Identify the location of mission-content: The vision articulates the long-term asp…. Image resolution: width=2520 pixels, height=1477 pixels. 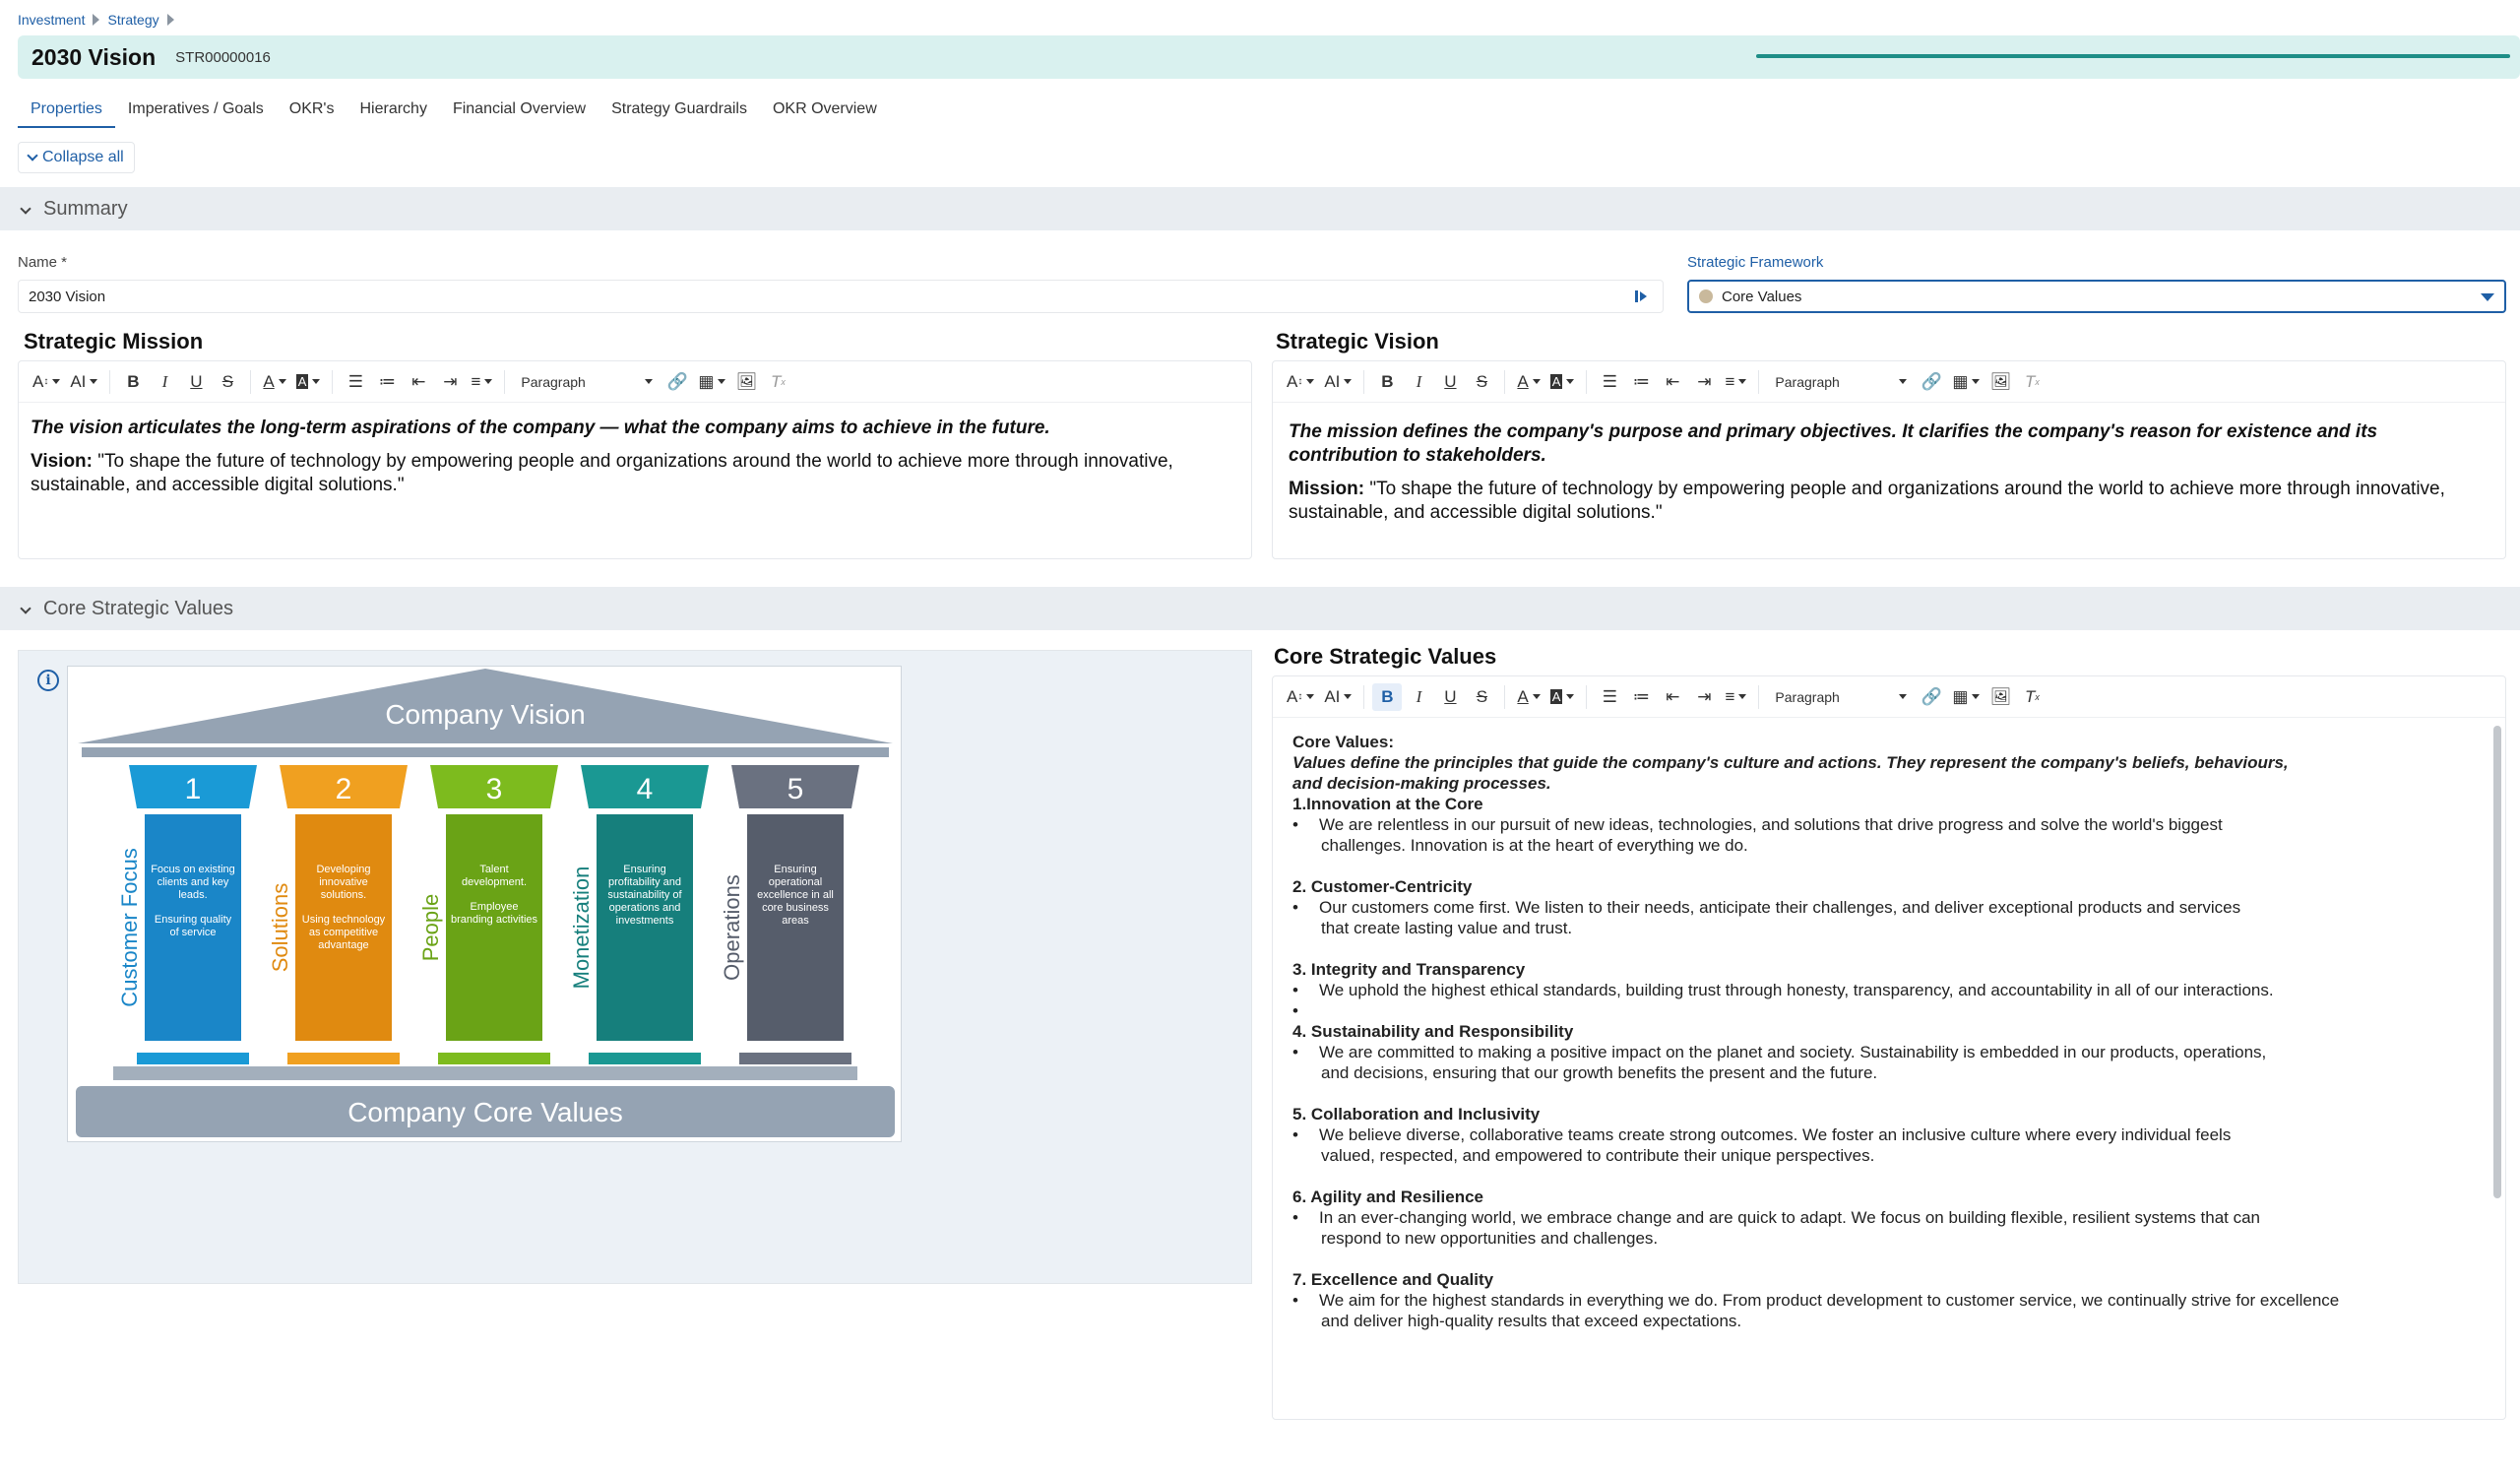
(635, 462).